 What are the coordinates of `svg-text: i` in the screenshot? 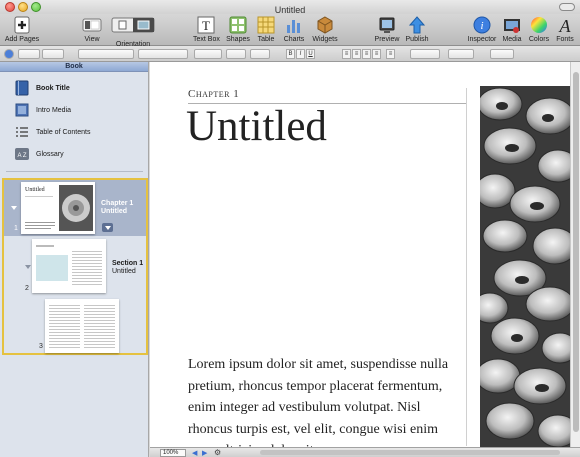 It's located at (481, 26).